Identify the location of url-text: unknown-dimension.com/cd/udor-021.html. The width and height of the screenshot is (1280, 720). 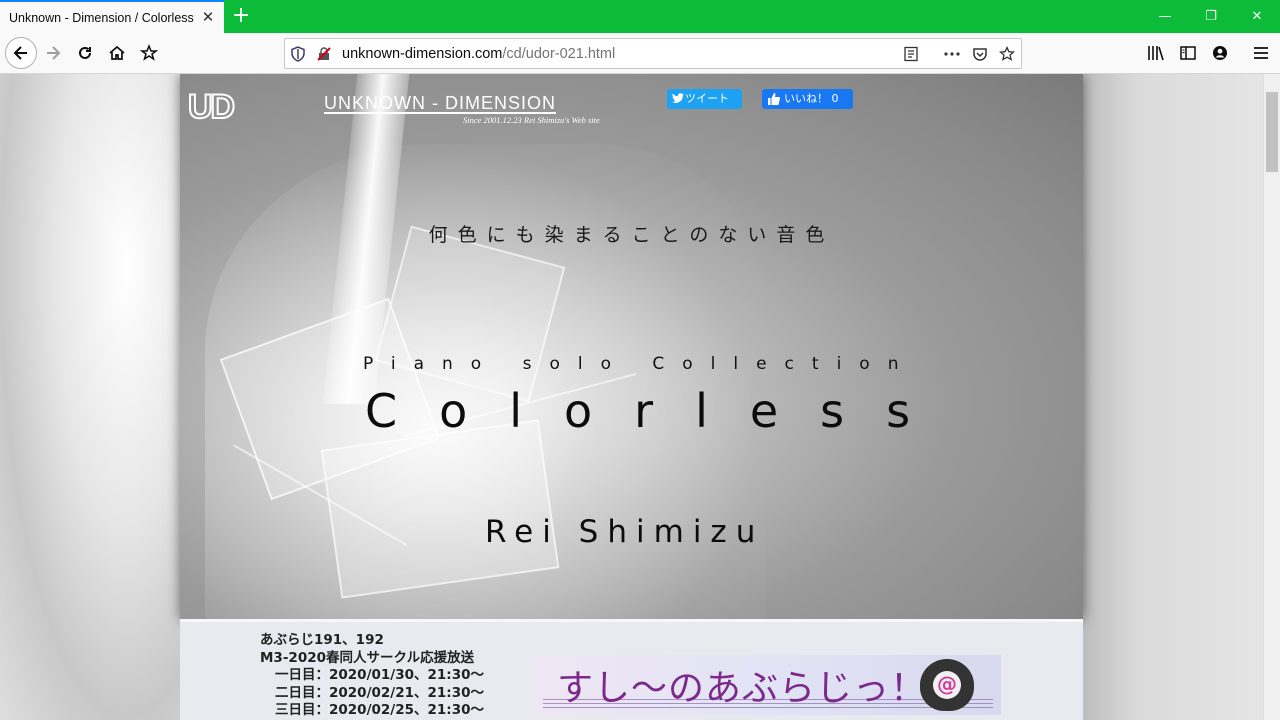
(478, 54).